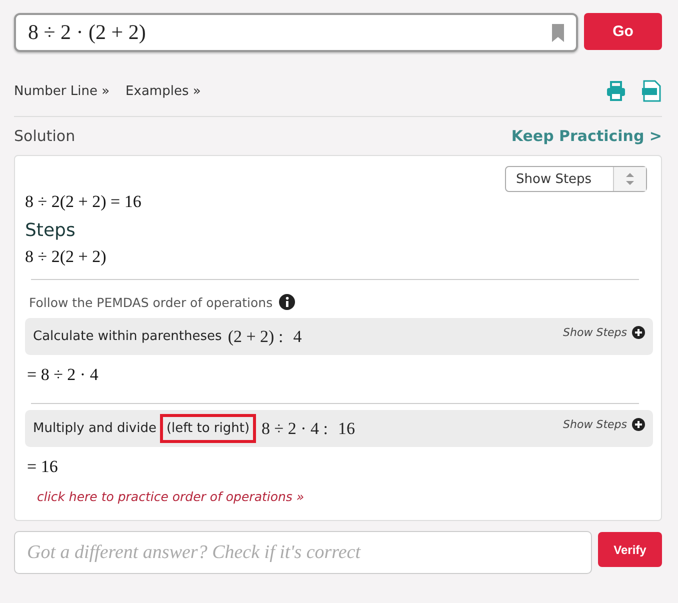 The image size is (678, 603). I want to click on rule-text: Follow the PEMDAS order of operations, so click(151, 302).